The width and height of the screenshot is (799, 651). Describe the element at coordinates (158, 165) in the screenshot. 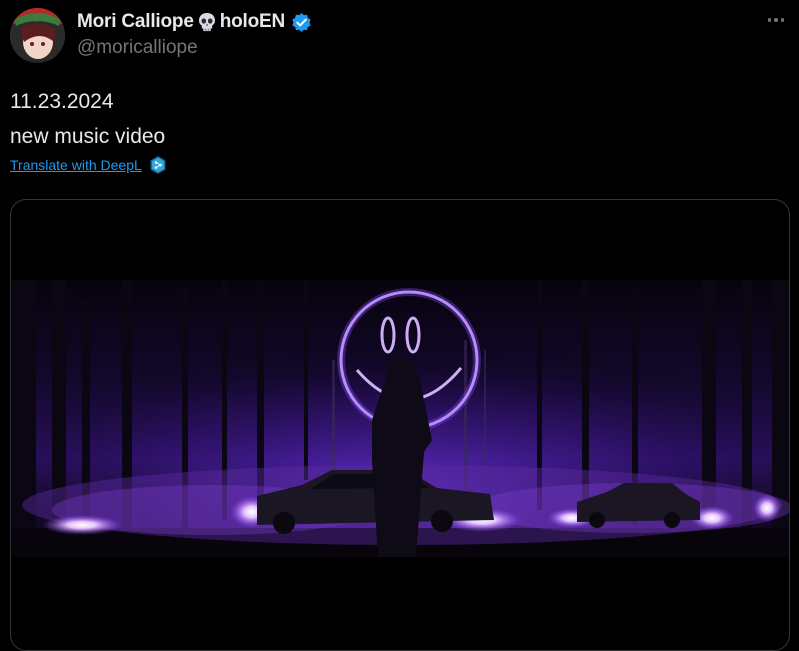

I see `deepl-icon` at that location.